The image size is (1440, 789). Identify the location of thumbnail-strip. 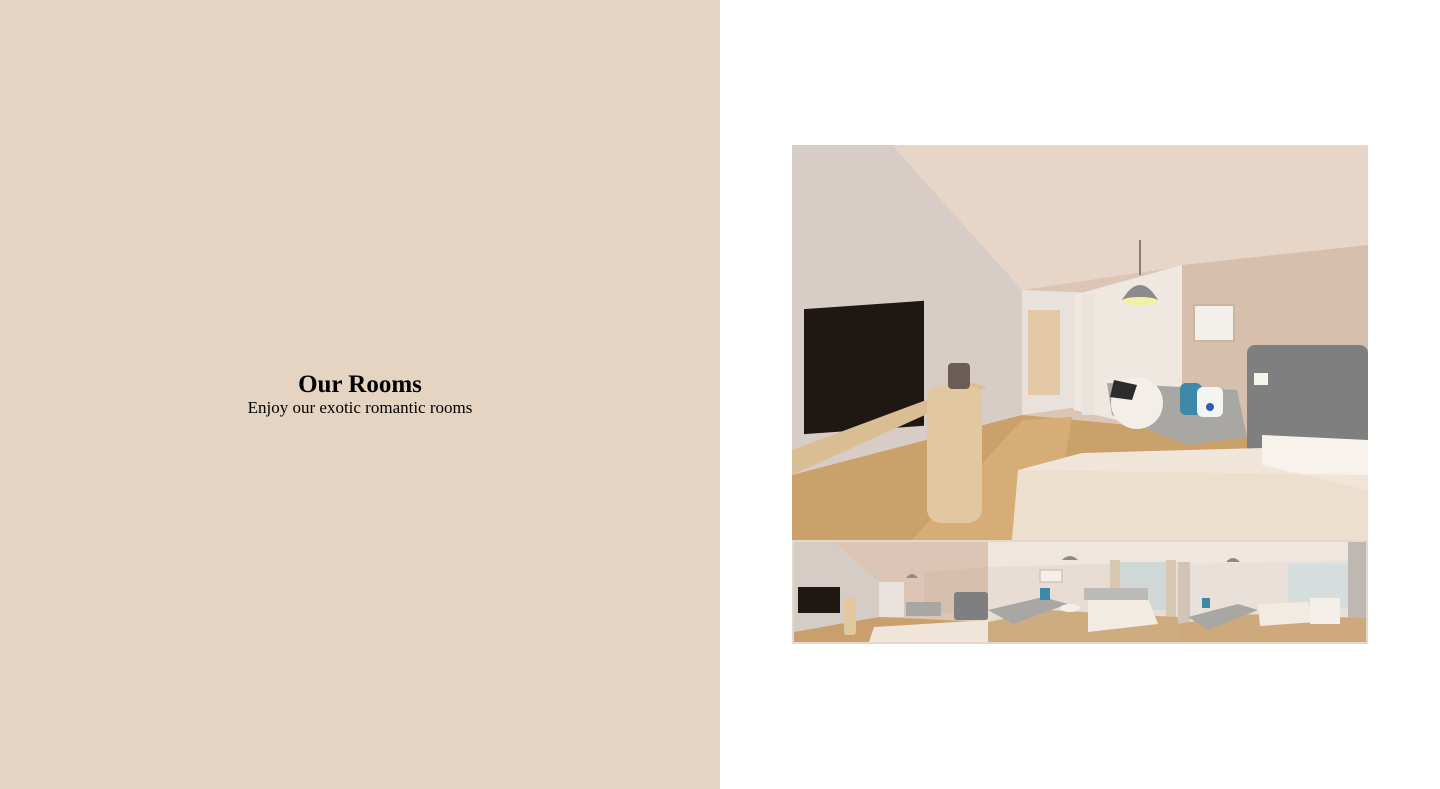
(1080, 592).